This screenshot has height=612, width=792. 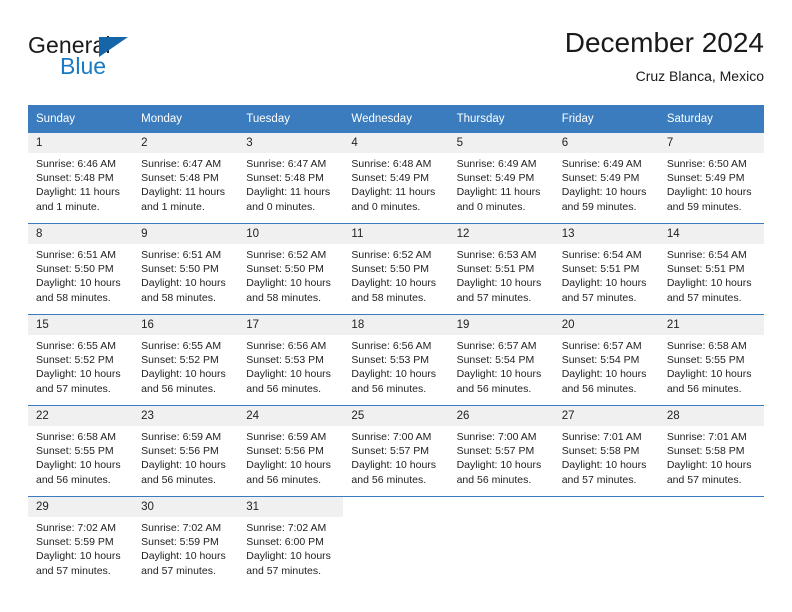 I want to click on sunrise-text: Sunrise: 6:51 AM, so click(x=76, y=255).